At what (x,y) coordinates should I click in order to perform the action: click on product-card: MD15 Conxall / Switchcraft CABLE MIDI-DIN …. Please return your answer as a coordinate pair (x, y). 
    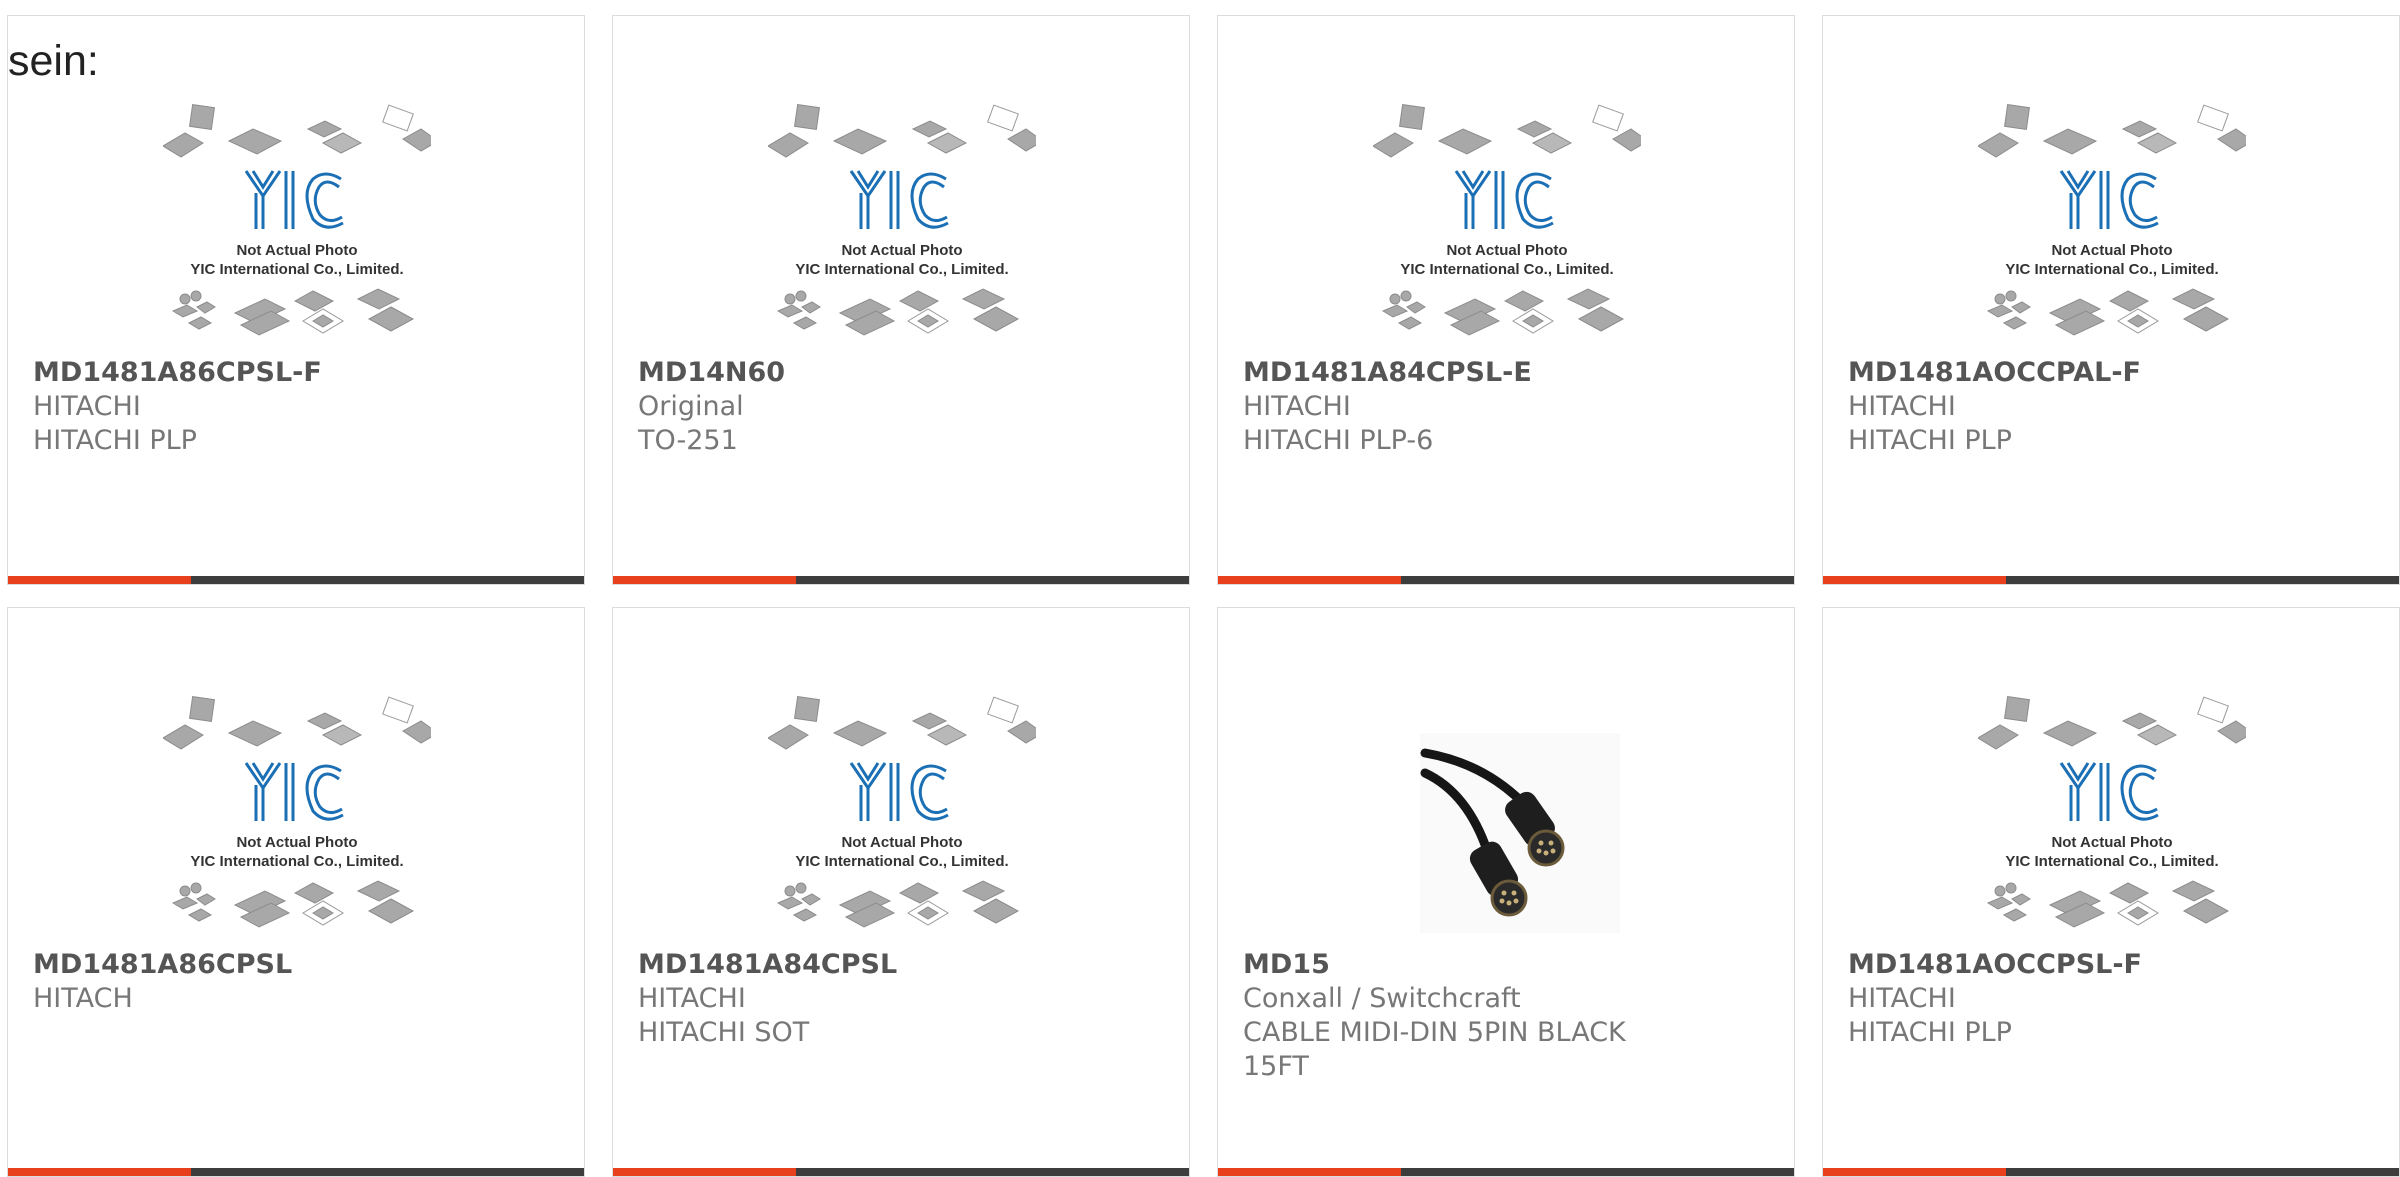
    Looking at the image, I should click on (1506, 892).